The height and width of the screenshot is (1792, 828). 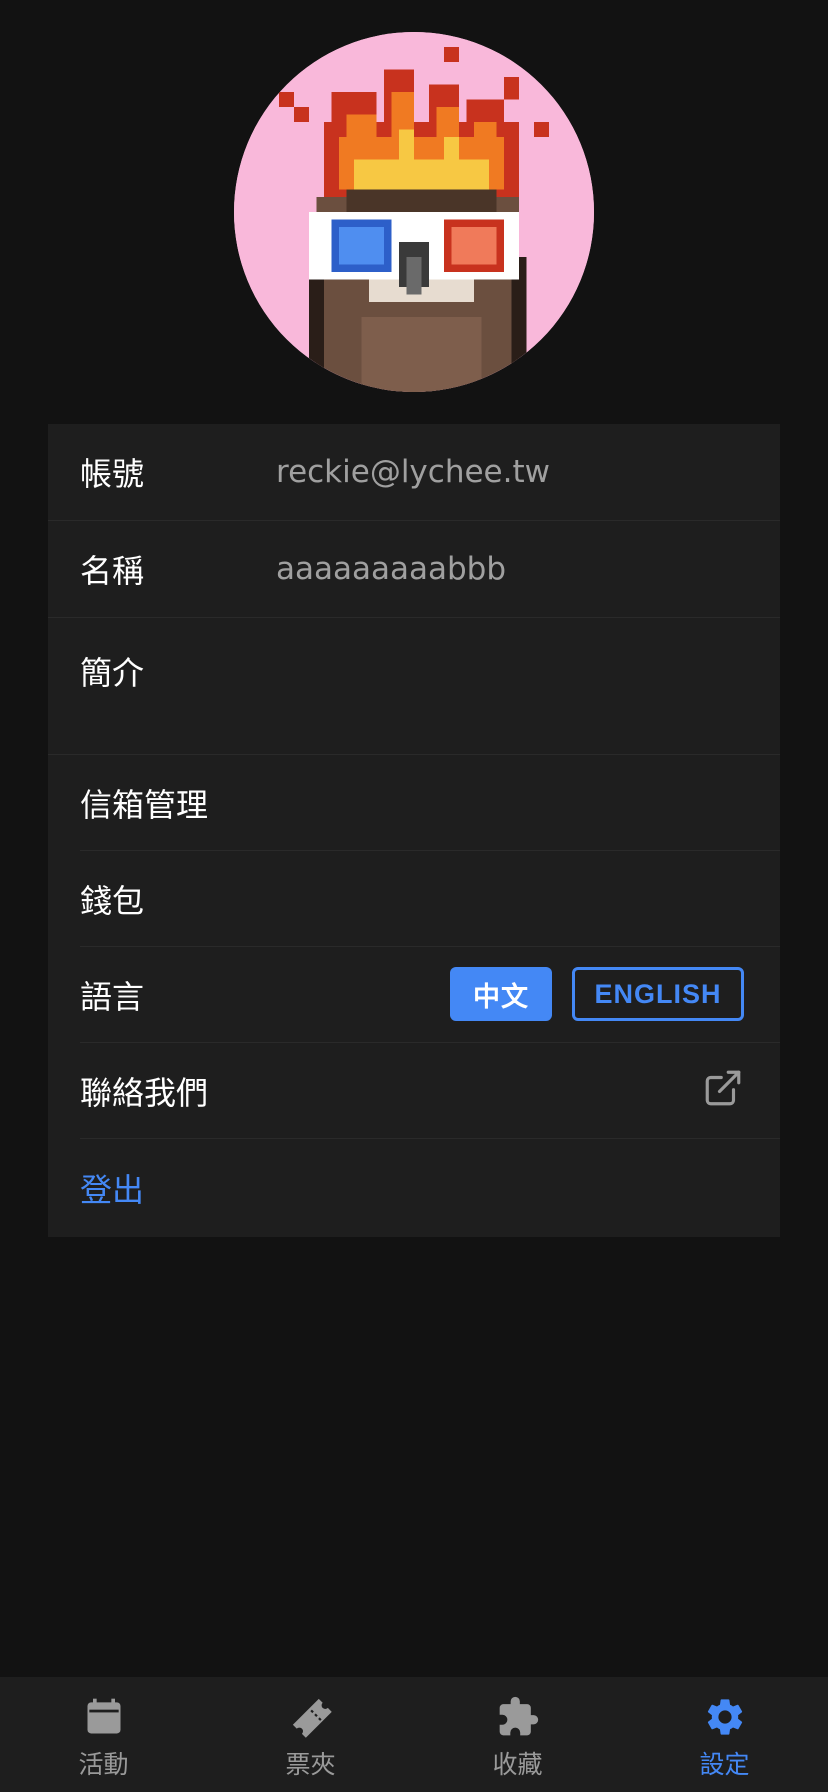 I want to click on gear-icon, so click(x=725, y=1717).